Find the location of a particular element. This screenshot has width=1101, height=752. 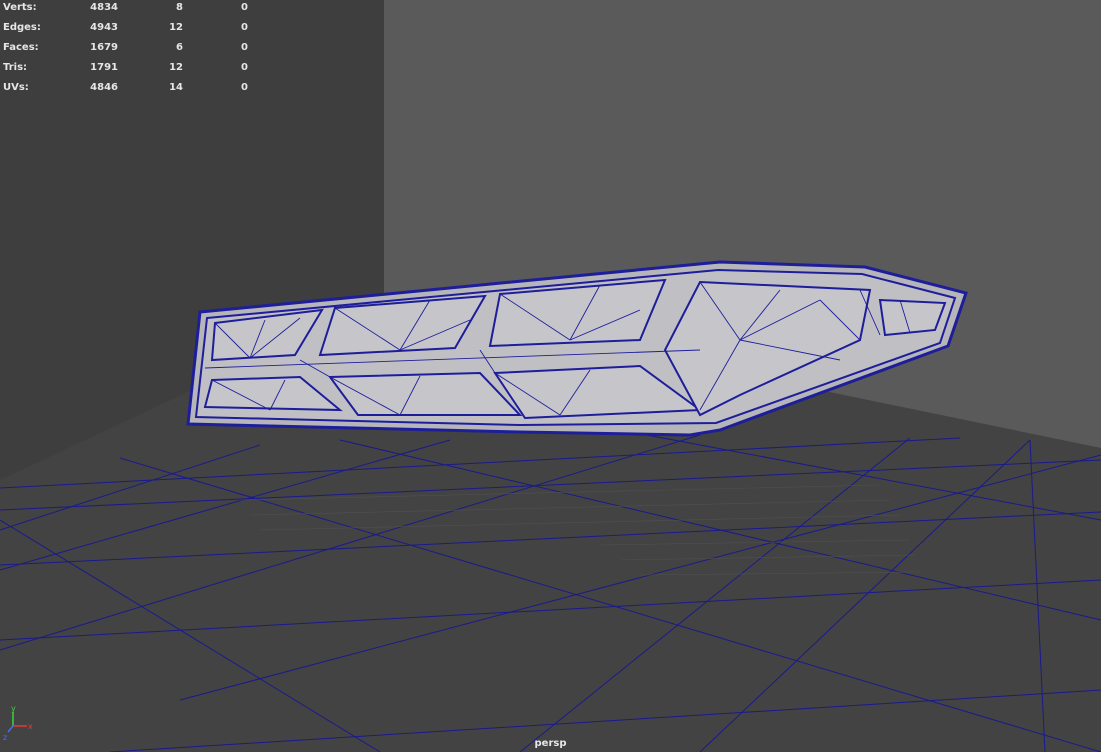

axis-y-label: y is located at coordinates (13, 708).